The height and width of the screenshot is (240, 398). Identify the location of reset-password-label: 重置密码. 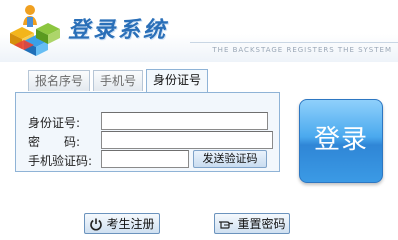
(261, 224).